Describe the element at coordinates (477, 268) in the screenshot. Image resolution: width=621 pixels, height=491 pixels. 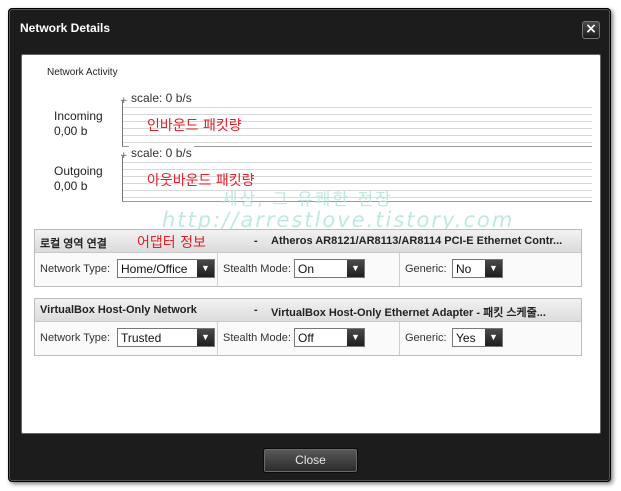
I see `generic-select: No ▼` at that location.